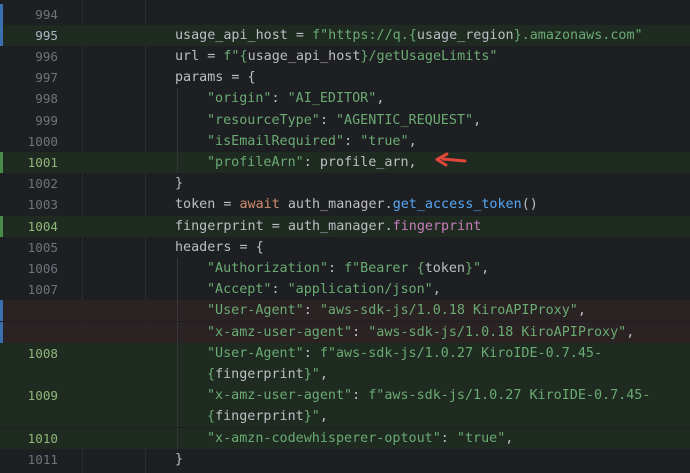 This screenshot has height=473, width=690. I want to click on code-line: 997 params = {, so click(345, 77).